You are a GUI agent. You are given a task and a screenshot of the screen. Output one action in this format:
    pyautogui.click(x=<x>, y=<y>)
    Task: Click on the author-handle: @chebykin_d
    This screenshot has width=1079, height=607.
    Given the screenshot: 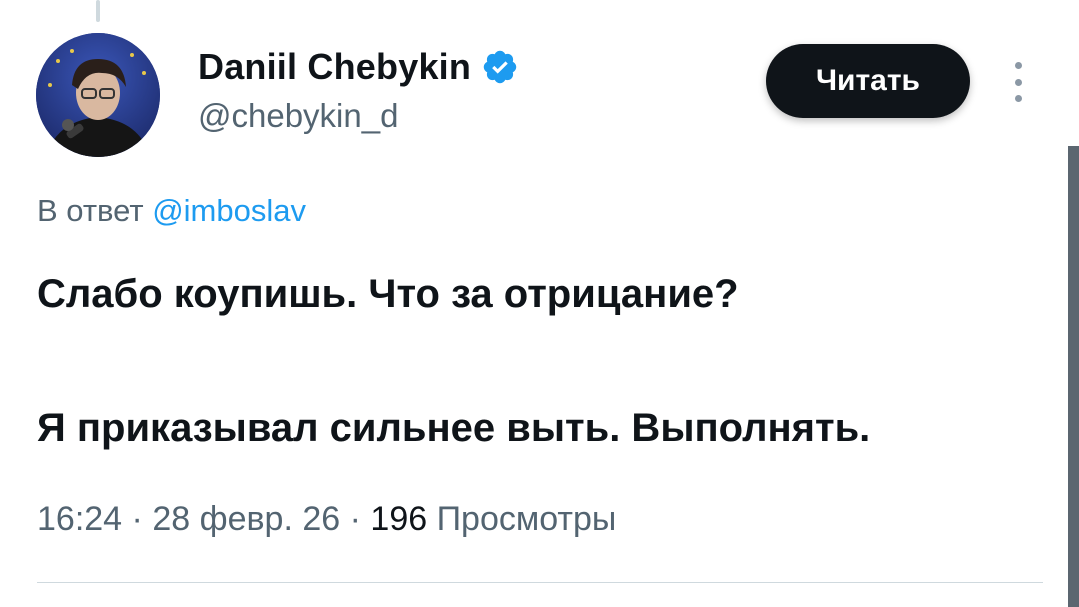 What is the action you would take?
    pyautogui.click(x=298, y=116)
    